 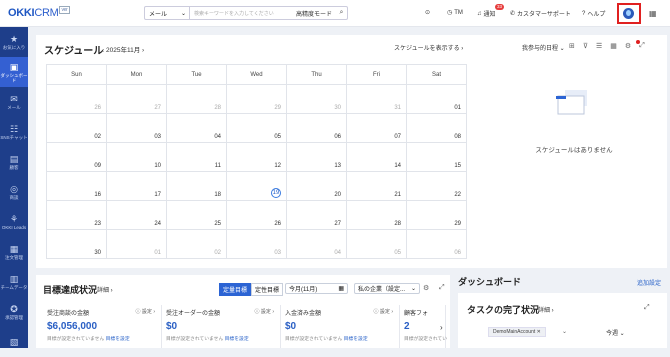 I want to click on filter-icon: ⊽, so click(x=585, y=46).